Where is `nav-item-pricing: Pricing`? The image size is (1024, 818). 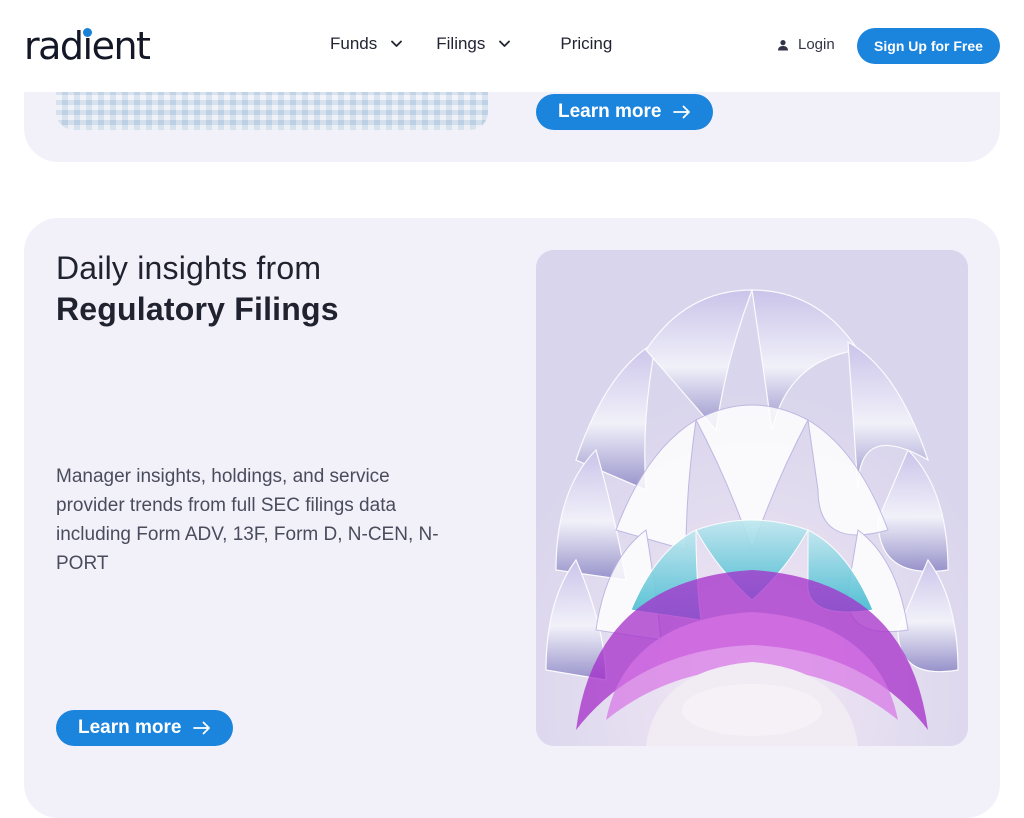
nav-item-pricing: Pricing is located at coordinates (586, 44).